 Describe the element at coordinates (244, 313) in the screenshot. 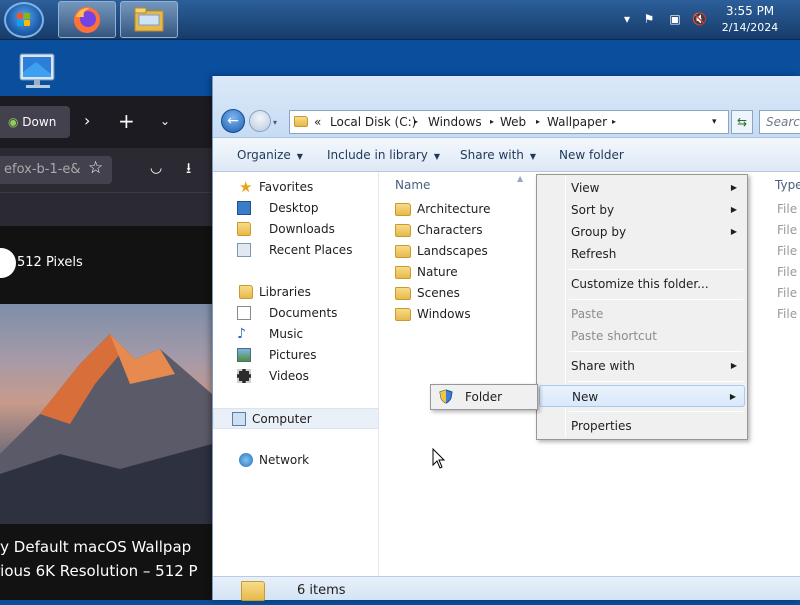

I see `documents-icon` at that location.